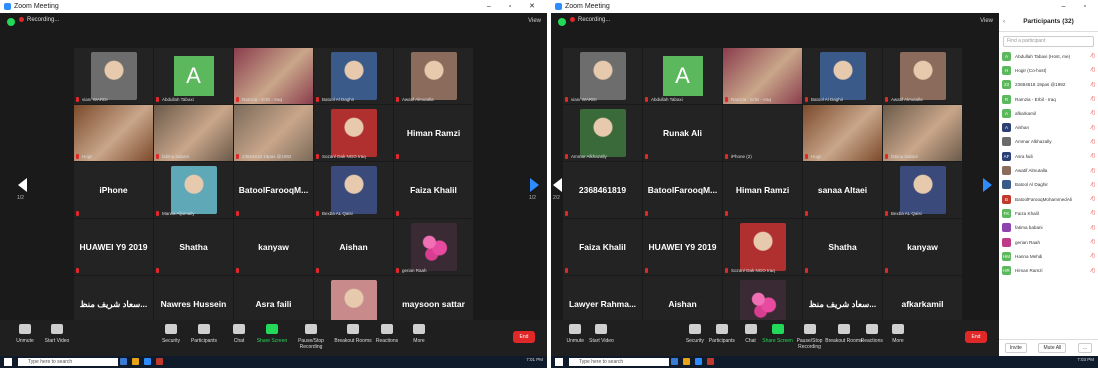 The image size is (1098, 368). What do you see at coordinates (1048, 242) in the screenshot?
I see `participant-row: gerian Raah ⁄▯` at bounding box center [1048, 242].